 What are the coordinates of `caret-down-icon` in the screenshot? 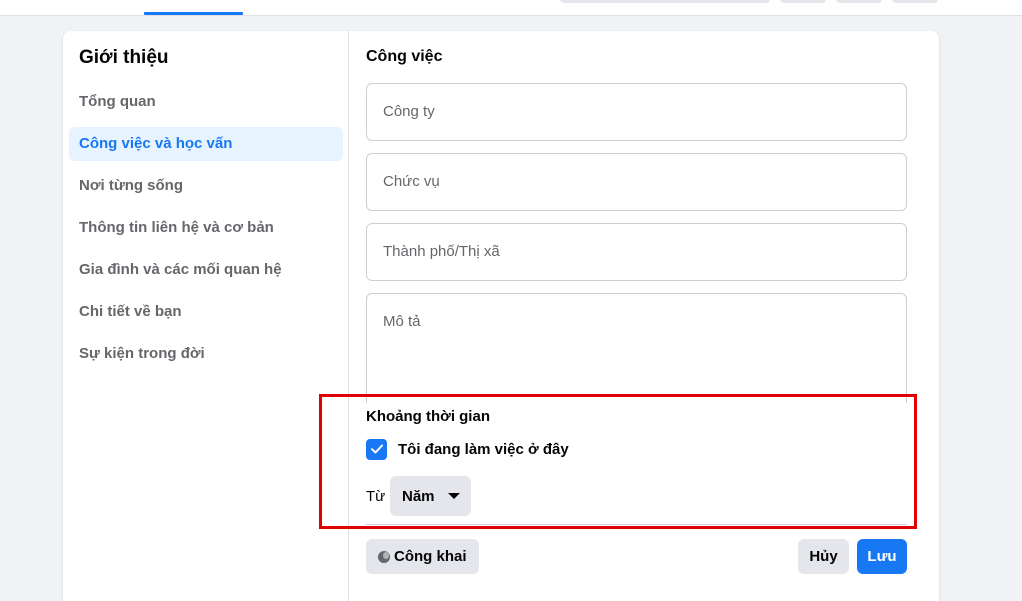 It's located at (453, 496).